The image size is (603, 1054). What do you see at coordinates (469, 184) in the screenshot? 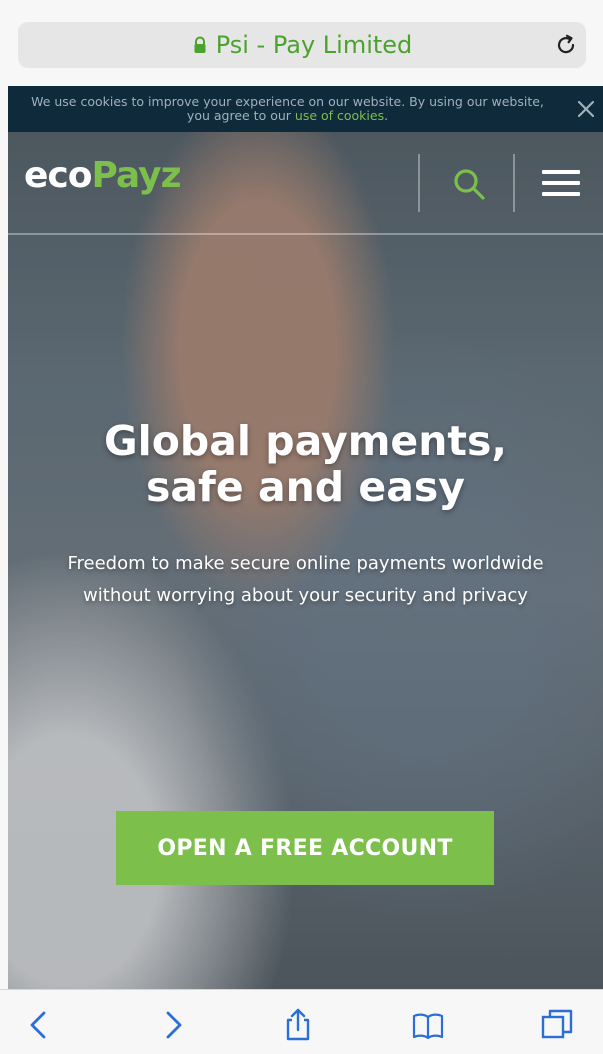
I see `search-icon` at bounding box center [469, 184].